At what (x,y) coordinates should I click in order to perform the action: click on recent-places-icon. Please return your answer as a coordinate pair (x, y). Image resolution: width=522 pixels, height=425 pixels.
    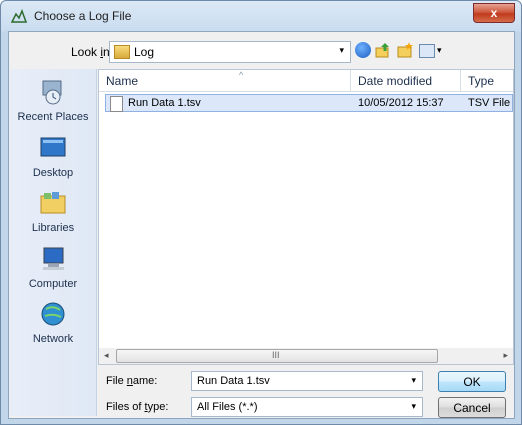
    Looking at the image, I should click on (52, 92).